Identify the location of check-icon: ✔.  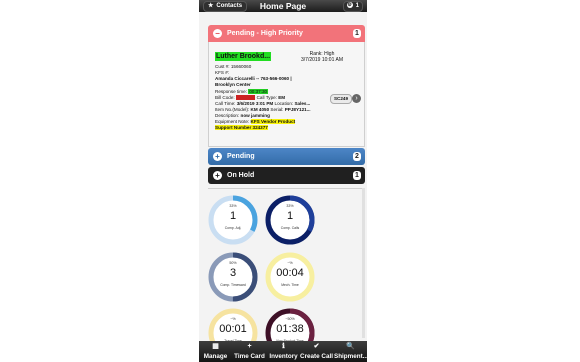
(316, 346).